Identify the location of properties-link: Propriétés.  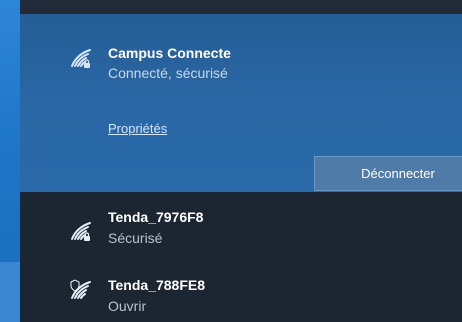
(137, 128).